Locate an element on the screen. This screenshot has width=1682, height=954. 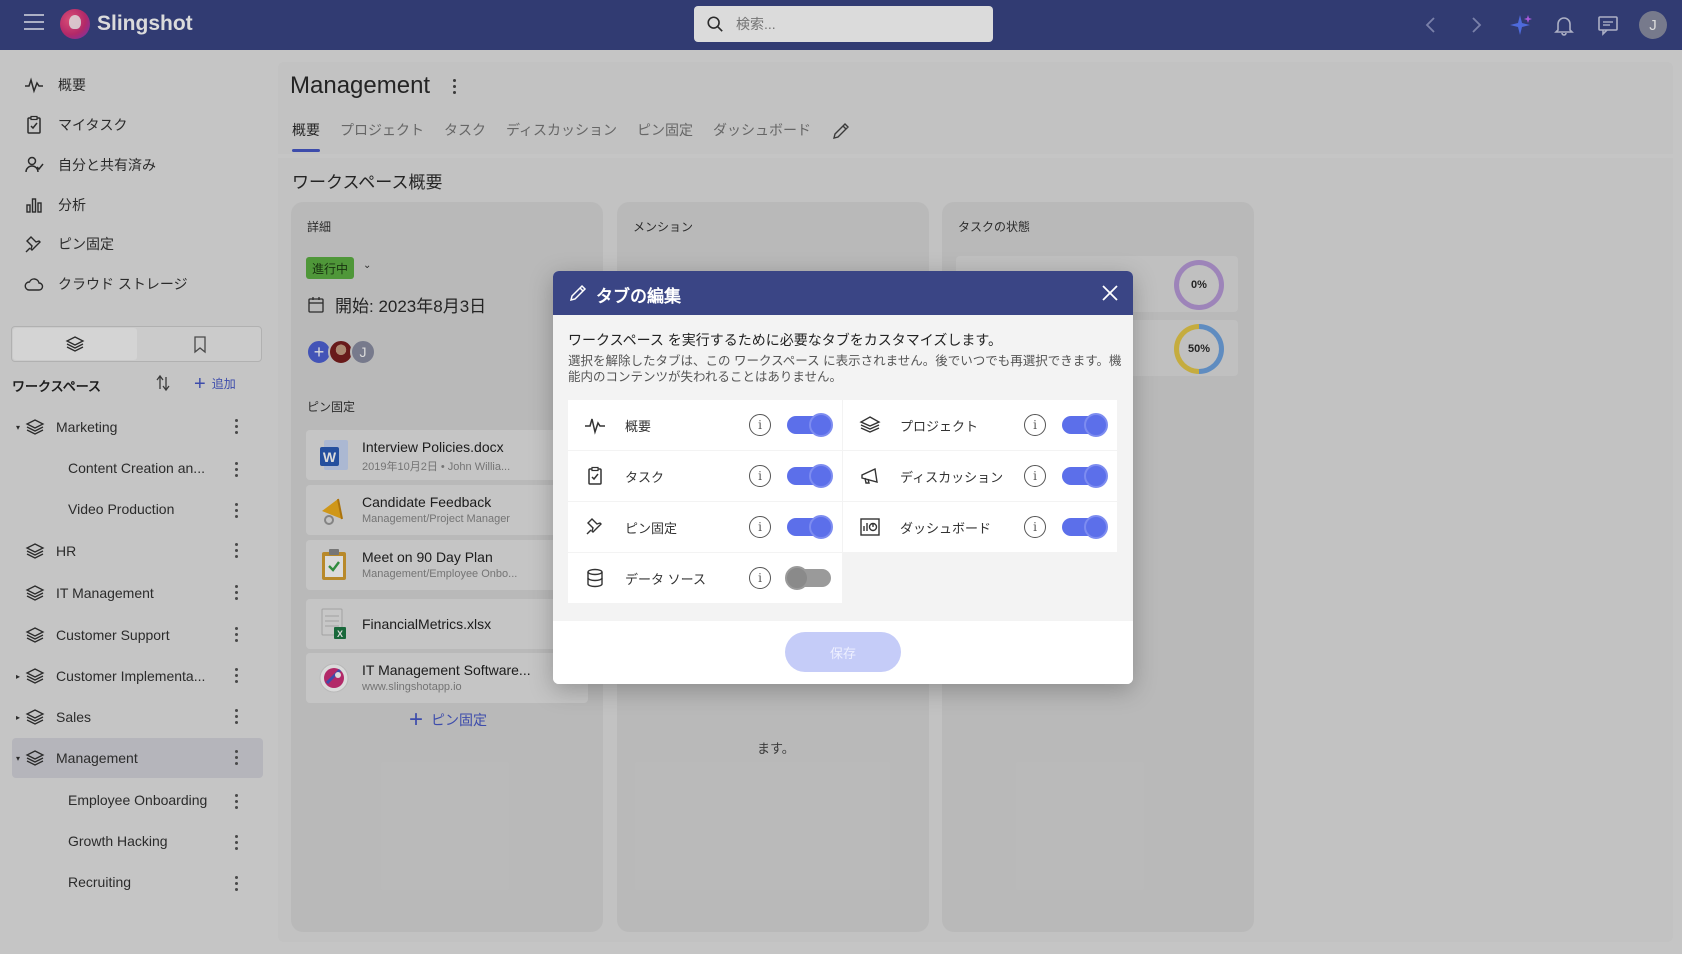
database-icon is located at coordinates (595, 578).